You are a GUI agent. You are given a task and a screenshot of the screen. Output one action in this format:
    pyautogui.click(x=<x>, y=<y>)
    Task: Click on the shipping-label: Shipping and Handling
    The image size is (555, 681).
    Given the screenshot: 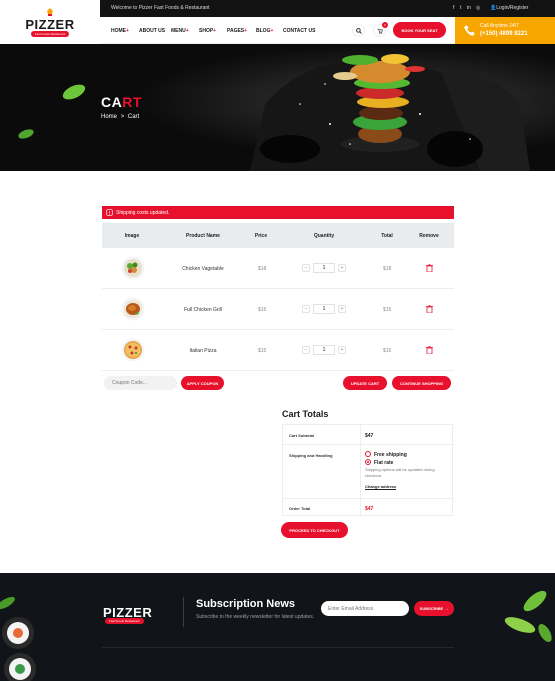 What is the action you would take?
    pyautogui.click(x=311, y=455)
    